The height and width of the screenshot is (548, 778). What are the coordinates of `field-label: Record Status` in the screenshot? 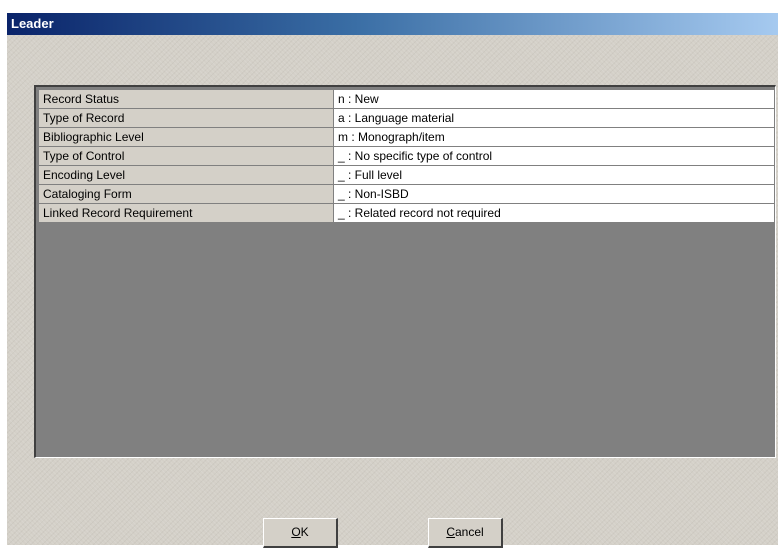 It's located at (186, 99).